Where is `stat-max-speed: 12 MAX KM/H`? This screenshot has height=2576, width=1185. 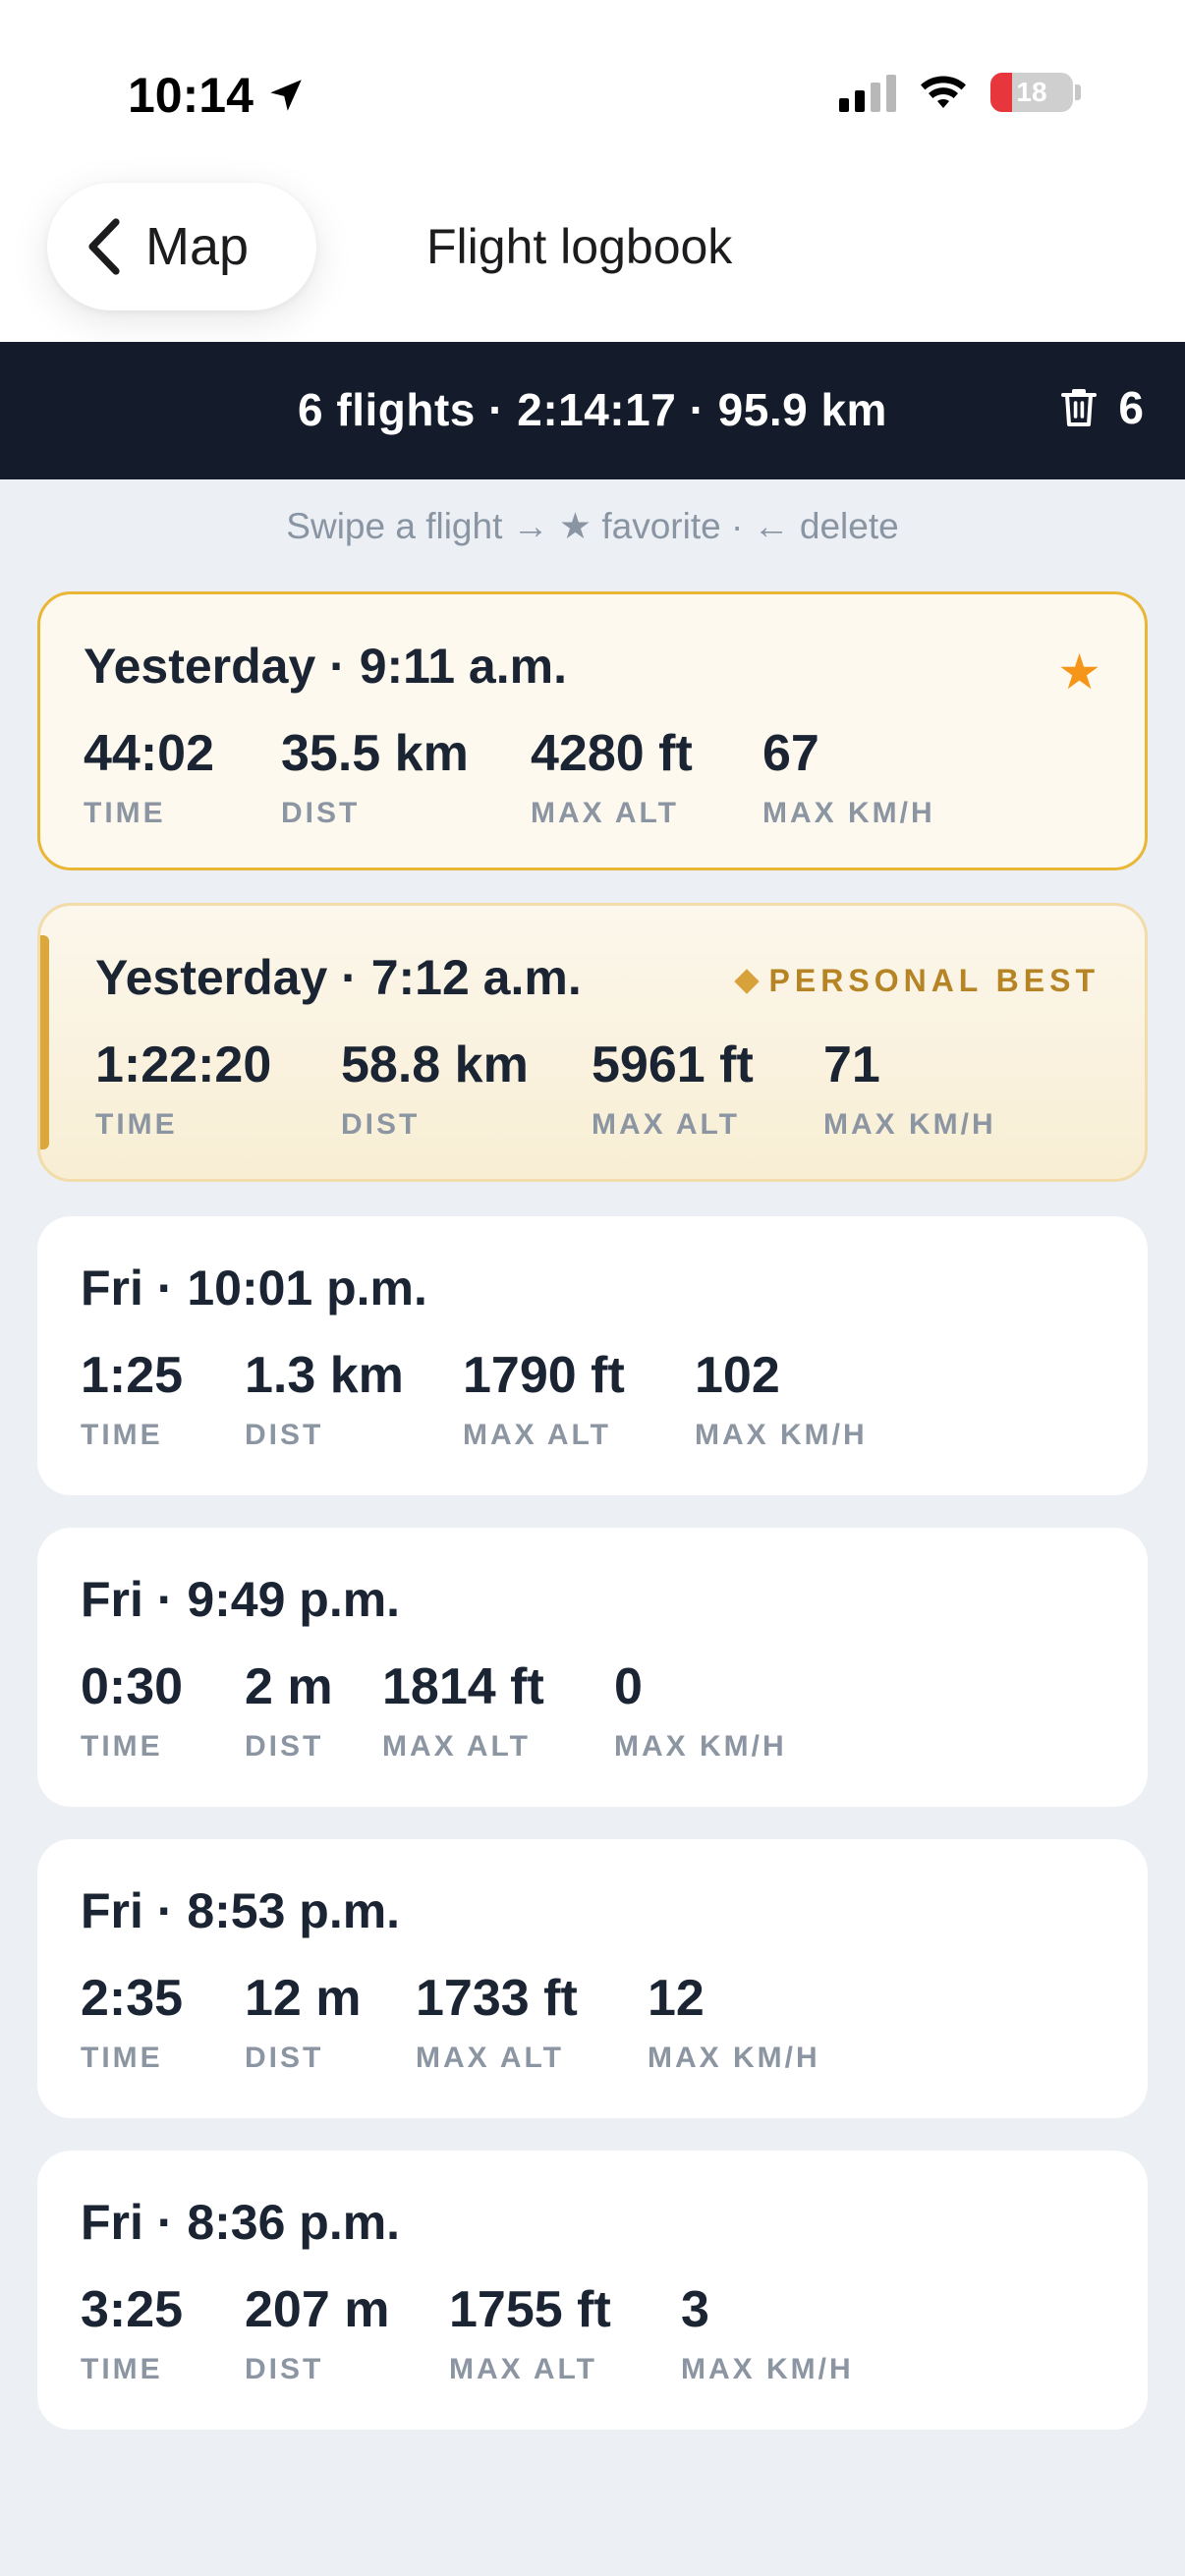 stat-max-speed: 12 MAX KM/H is located at coordinates (734, 2022).